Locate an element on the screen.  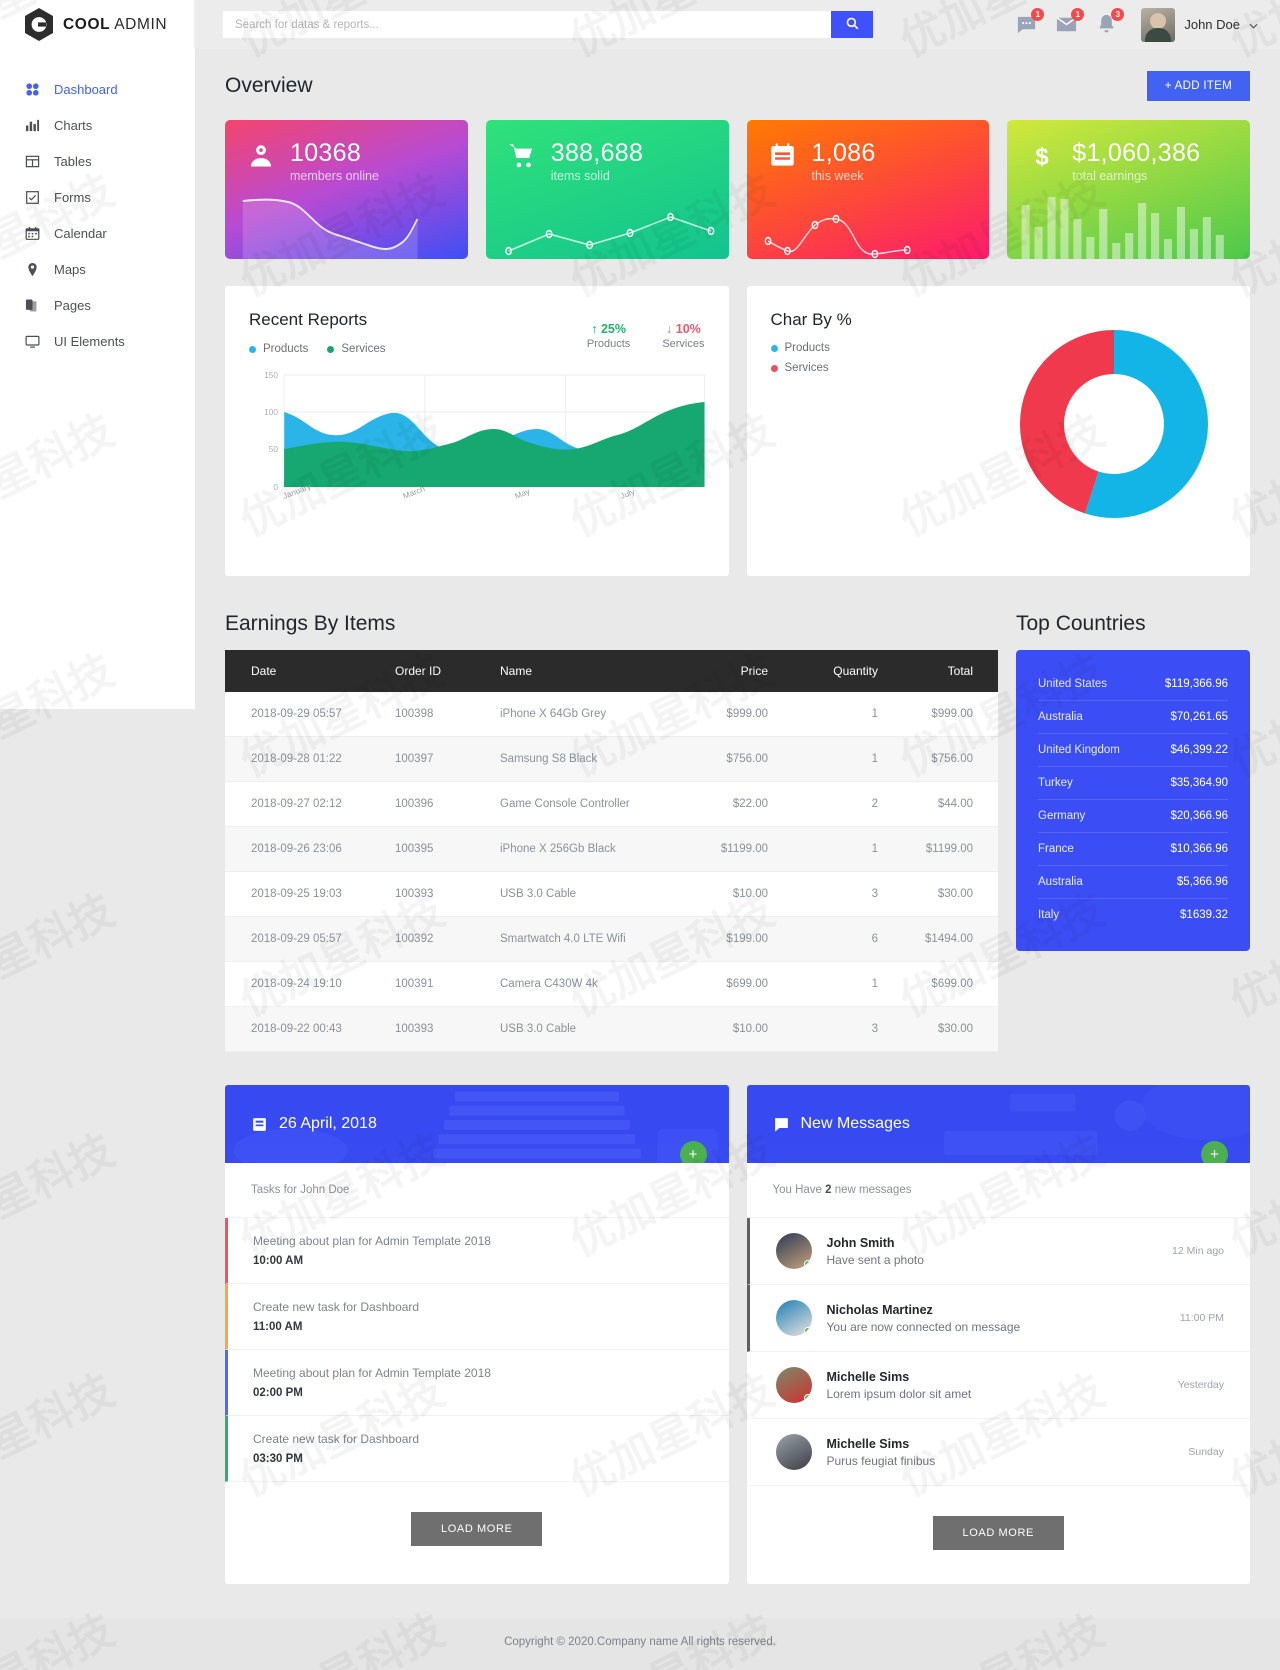
search-button is located at coordinates (852, 24).